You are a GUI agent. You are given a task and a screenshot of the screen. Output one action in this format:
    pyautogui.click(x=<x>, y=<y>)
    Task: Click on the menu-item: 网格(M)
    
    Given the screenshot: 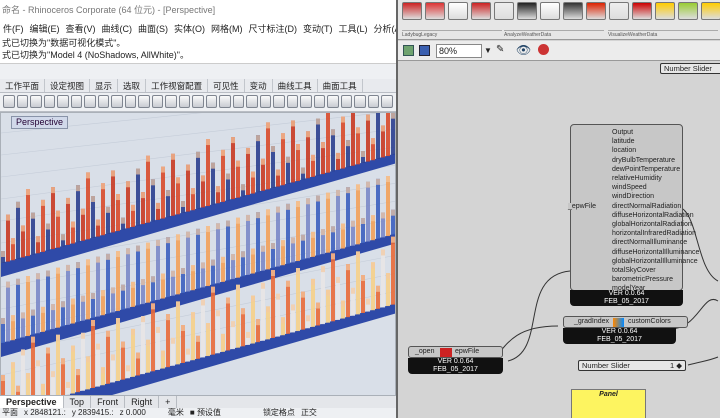 What is the action you would take?
    pyautogui.click(x=227, y=29)
    